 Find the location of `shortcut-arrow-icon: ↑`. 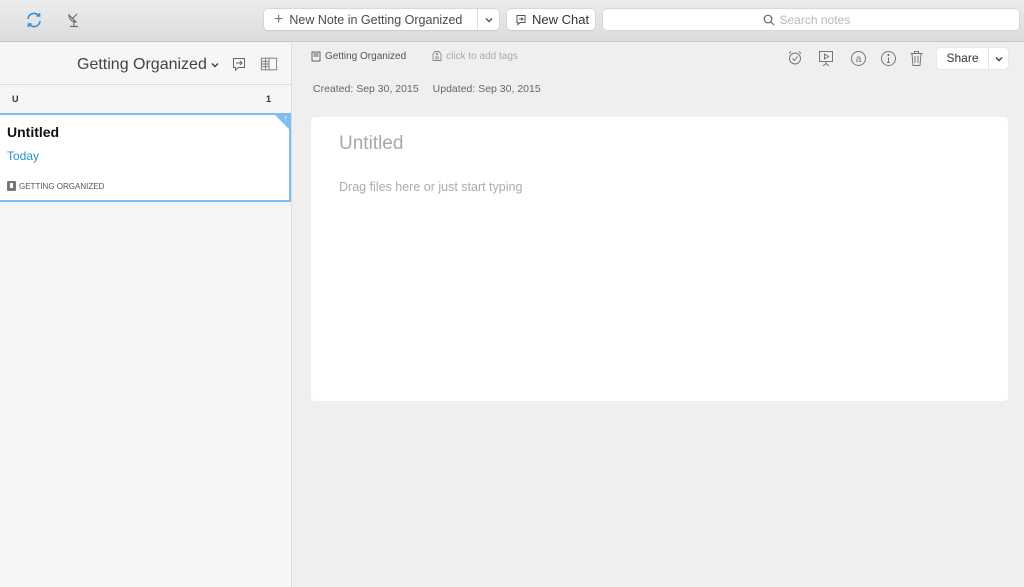

shortcut-arrow-icon: ↑ is located at coordinates (286, 118).